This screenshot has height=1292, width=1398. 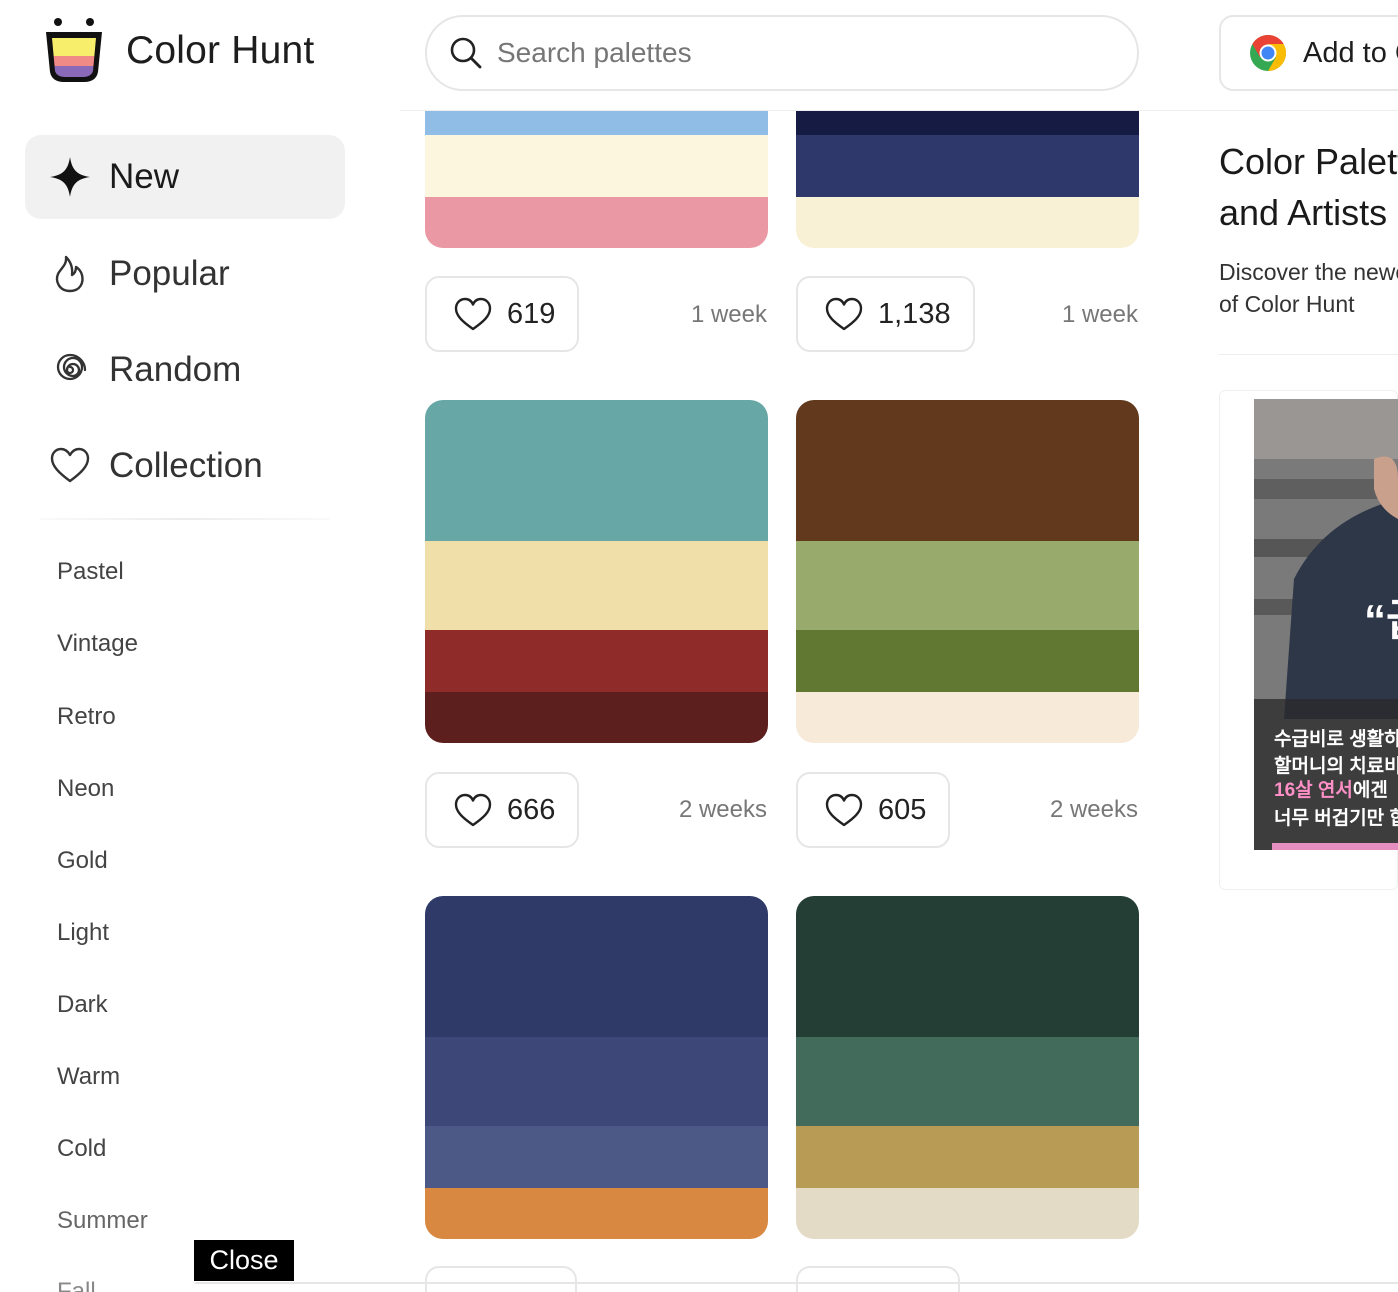 I want to click on tag-pastel: Pastel, so click(x=90, y=572).